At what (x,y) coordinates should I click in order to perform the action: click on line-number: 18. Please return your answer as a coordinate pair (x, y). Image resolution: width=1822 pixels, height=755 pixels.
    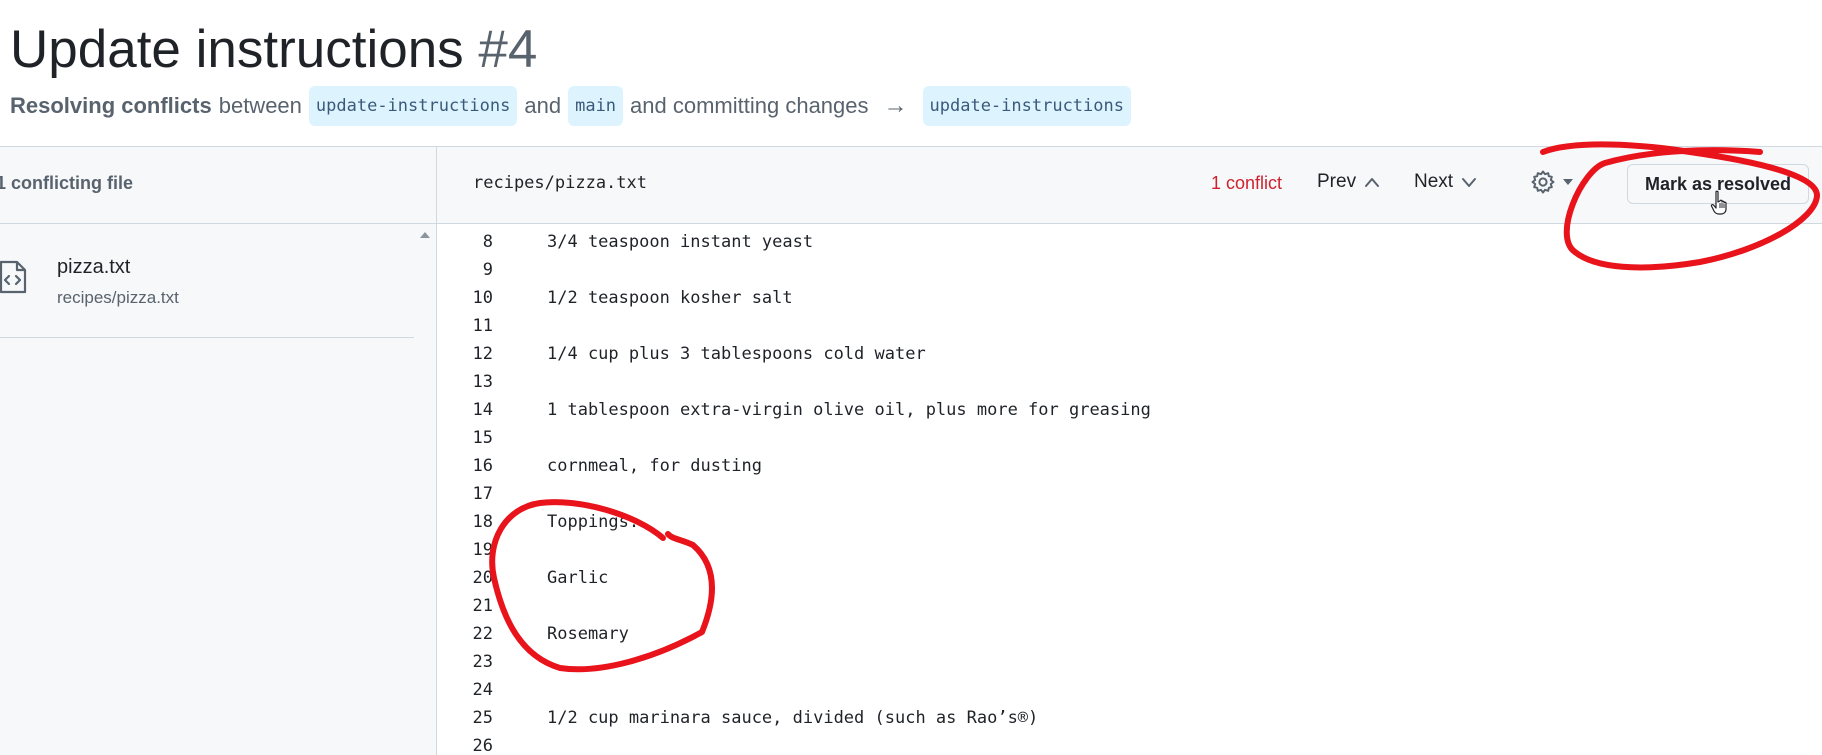
    Looking at the image, I should click on (482, 522).